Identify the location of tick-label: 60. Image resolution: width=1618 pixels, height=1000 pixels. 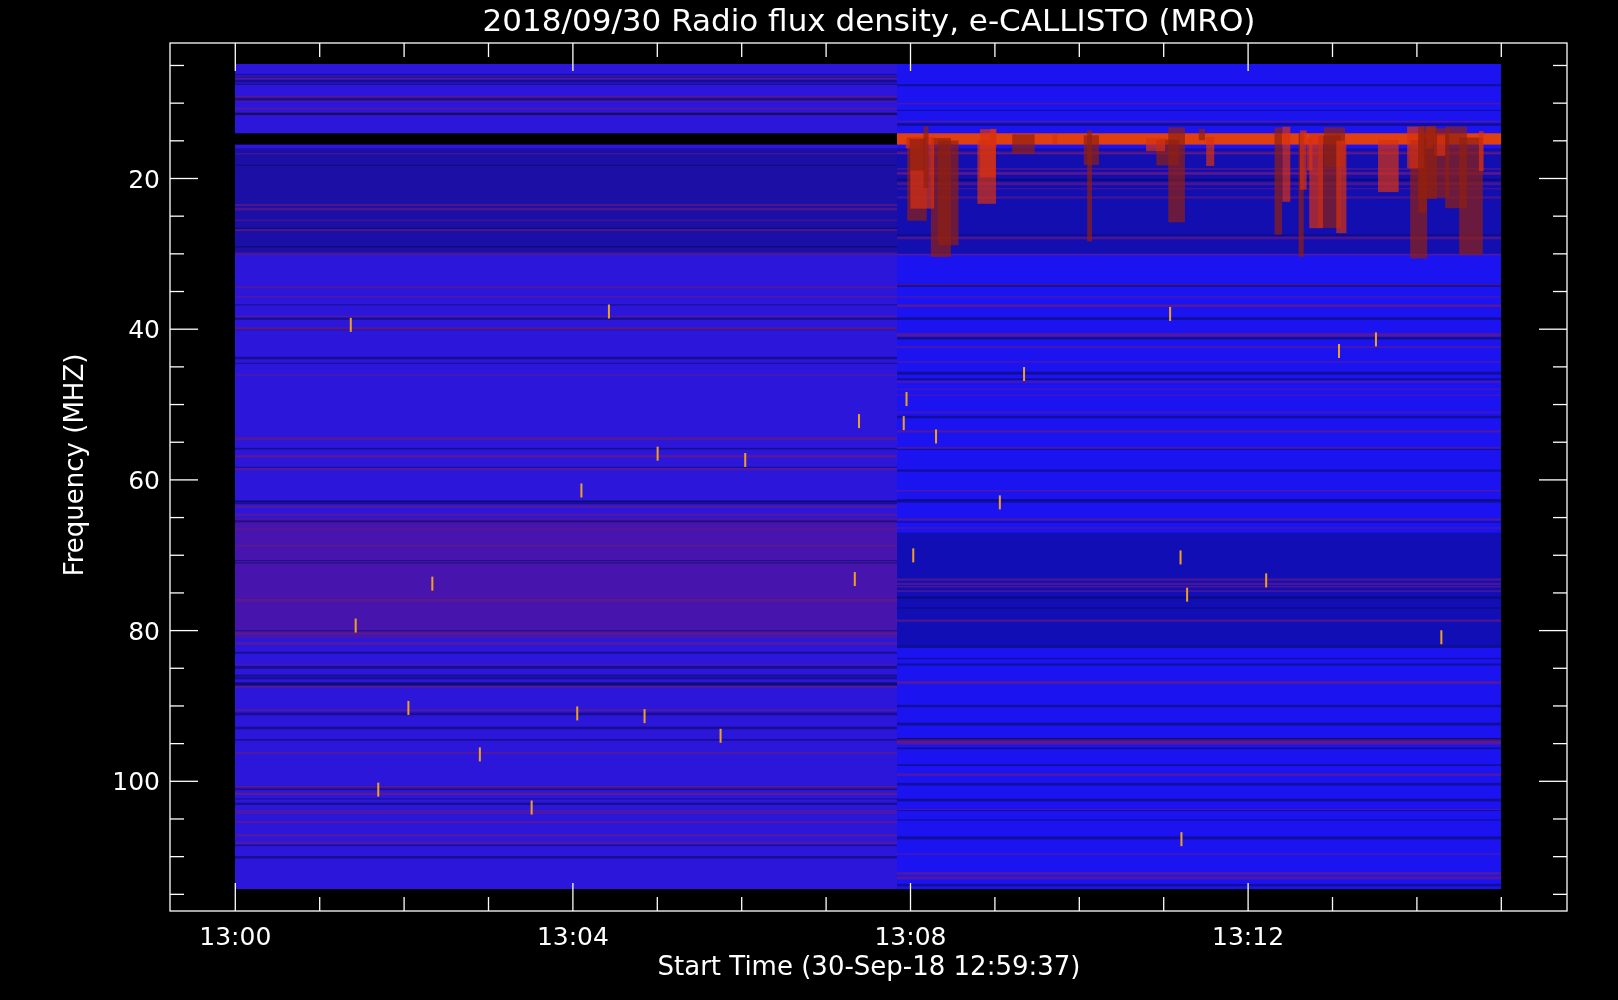
(144, 480).